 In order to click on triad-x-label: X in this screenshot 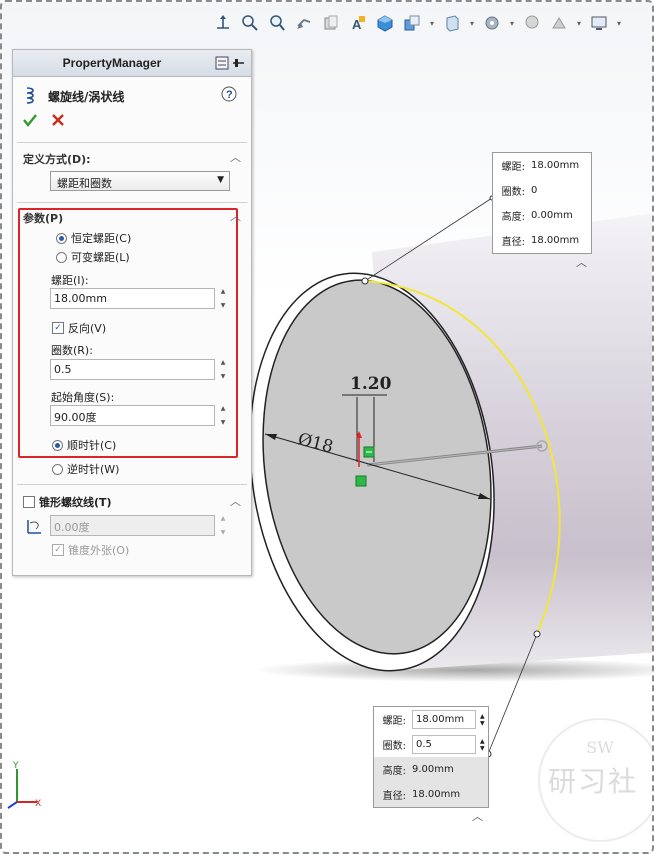, I will do `click(38, 804)`.